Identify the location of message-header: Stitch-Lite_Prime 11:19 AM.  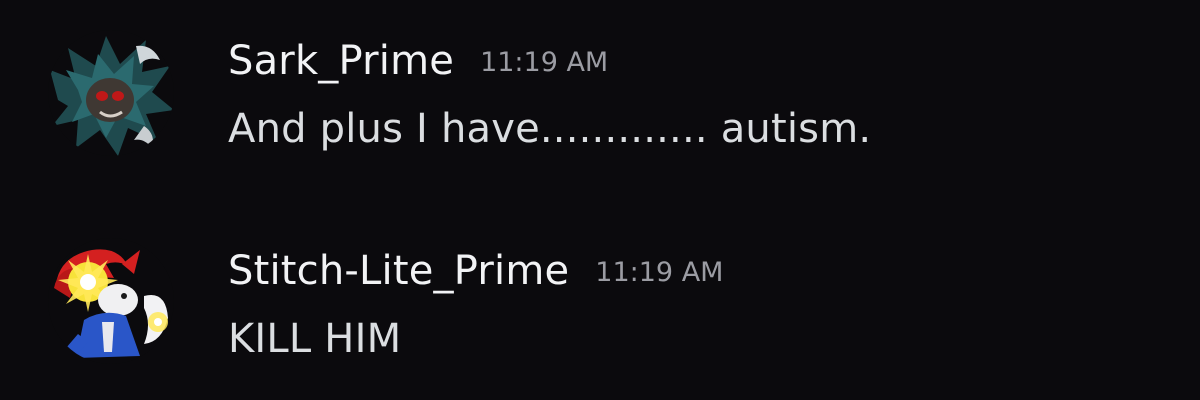
(475, 271).